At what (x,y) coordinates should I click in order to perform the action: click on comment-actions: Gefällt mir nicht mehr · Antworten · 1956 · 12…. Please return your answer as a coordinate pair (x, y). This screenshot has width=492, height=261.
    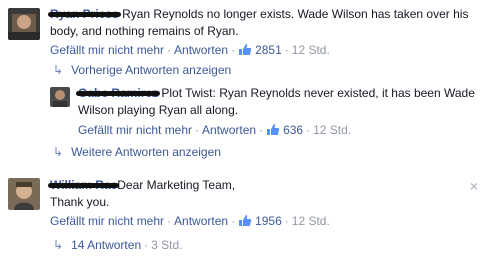
    Looking at the image, I should click on (190, 221).